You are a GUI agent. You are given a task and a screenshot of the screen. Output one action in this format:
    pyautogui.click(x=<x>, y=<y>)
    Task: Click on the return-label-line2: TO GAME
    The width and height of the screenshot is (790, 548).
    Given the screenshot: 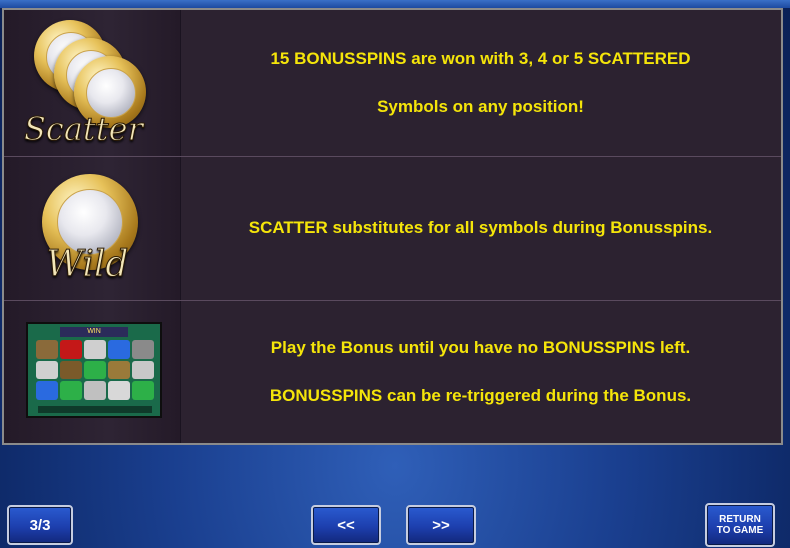 What is the action you would take?
    pyautogui.click(x=740, y=530)
    